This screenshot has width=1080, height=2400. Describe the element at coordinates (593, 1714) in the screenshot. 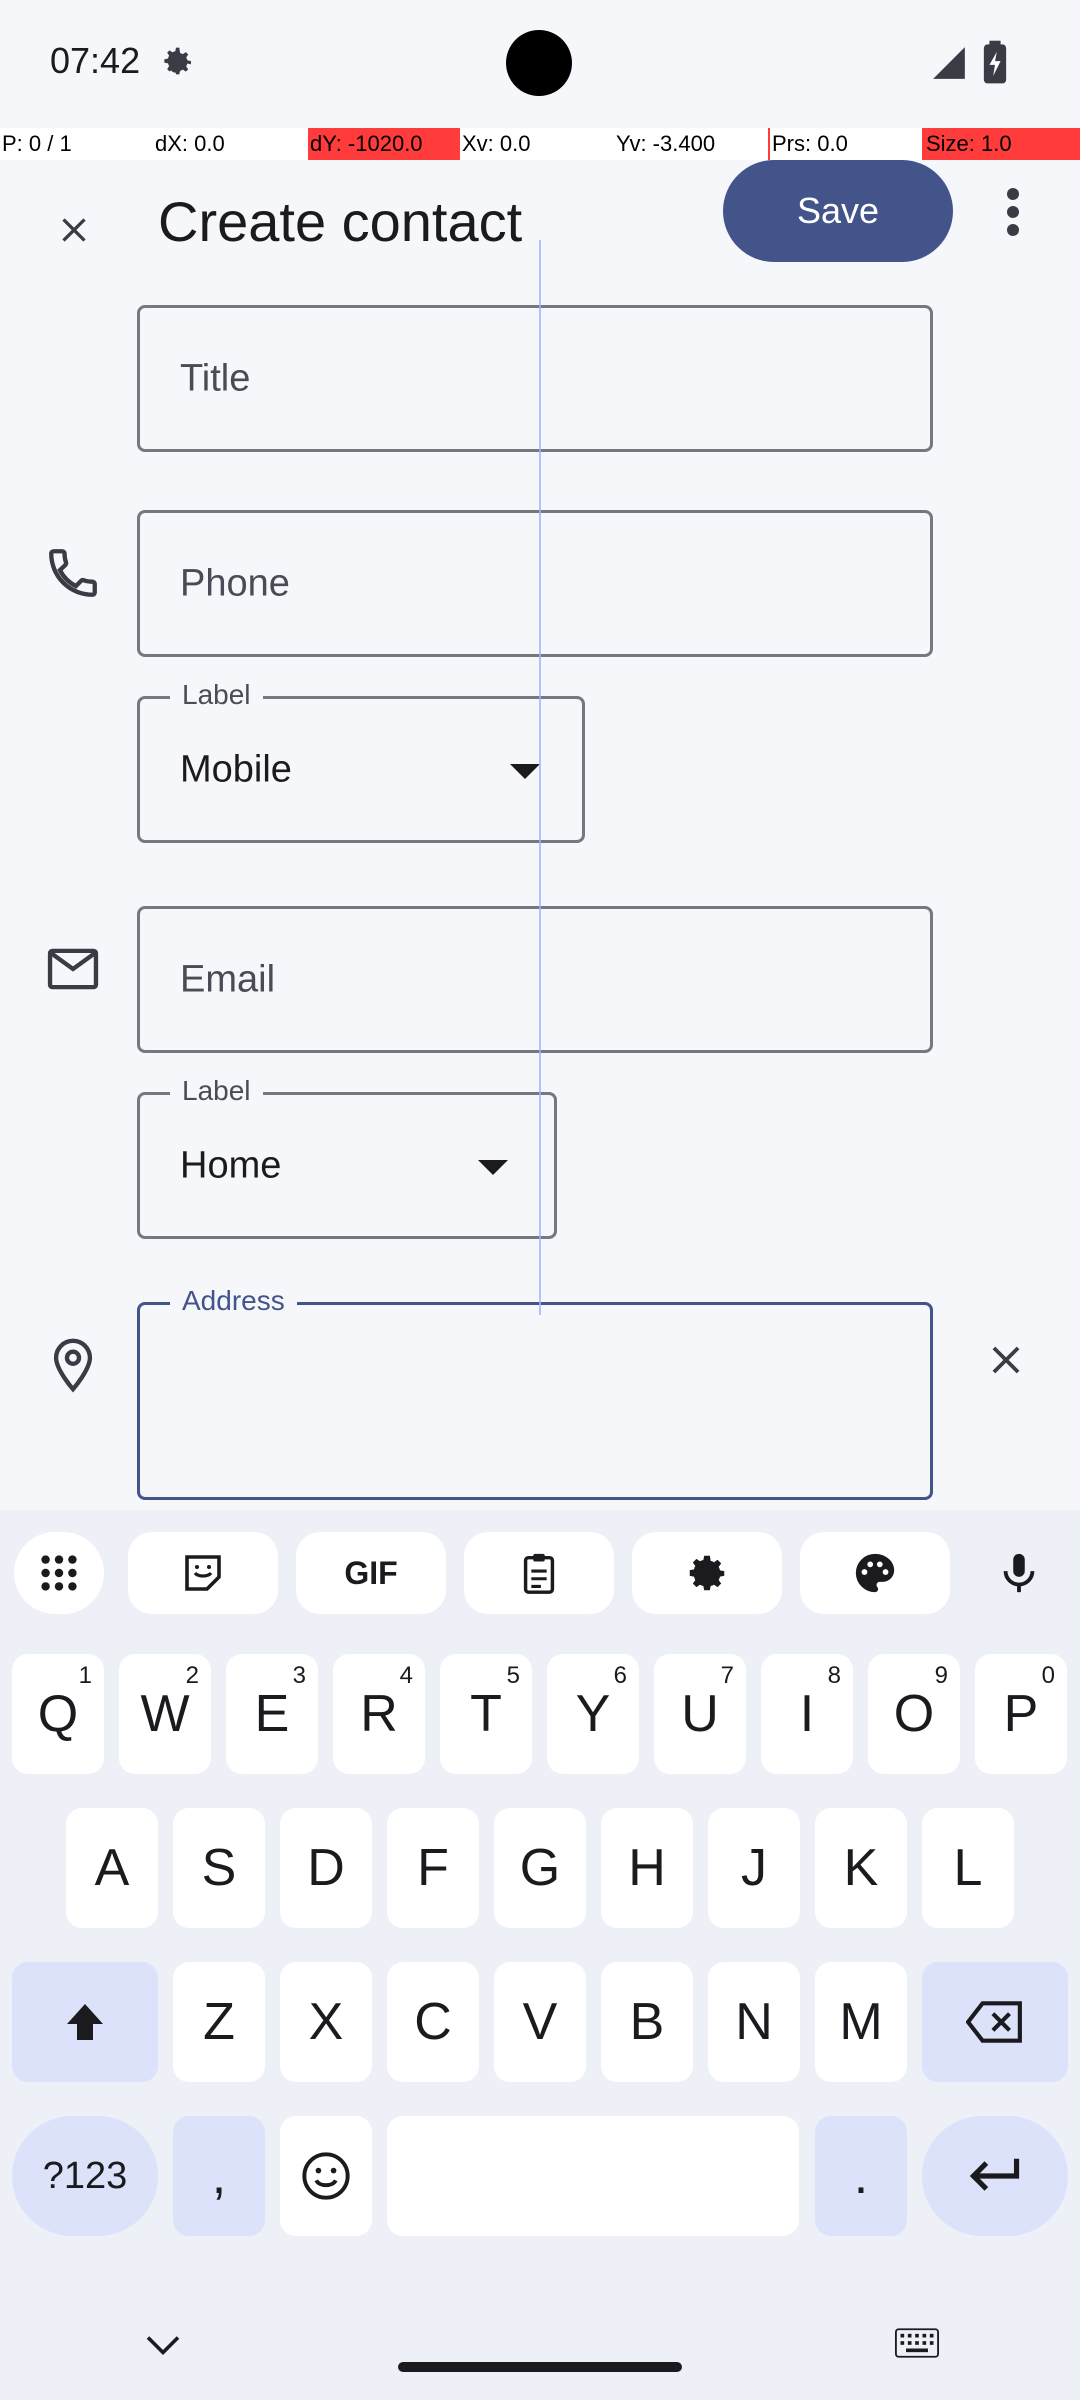

I see `key-y: Y6` at that location.